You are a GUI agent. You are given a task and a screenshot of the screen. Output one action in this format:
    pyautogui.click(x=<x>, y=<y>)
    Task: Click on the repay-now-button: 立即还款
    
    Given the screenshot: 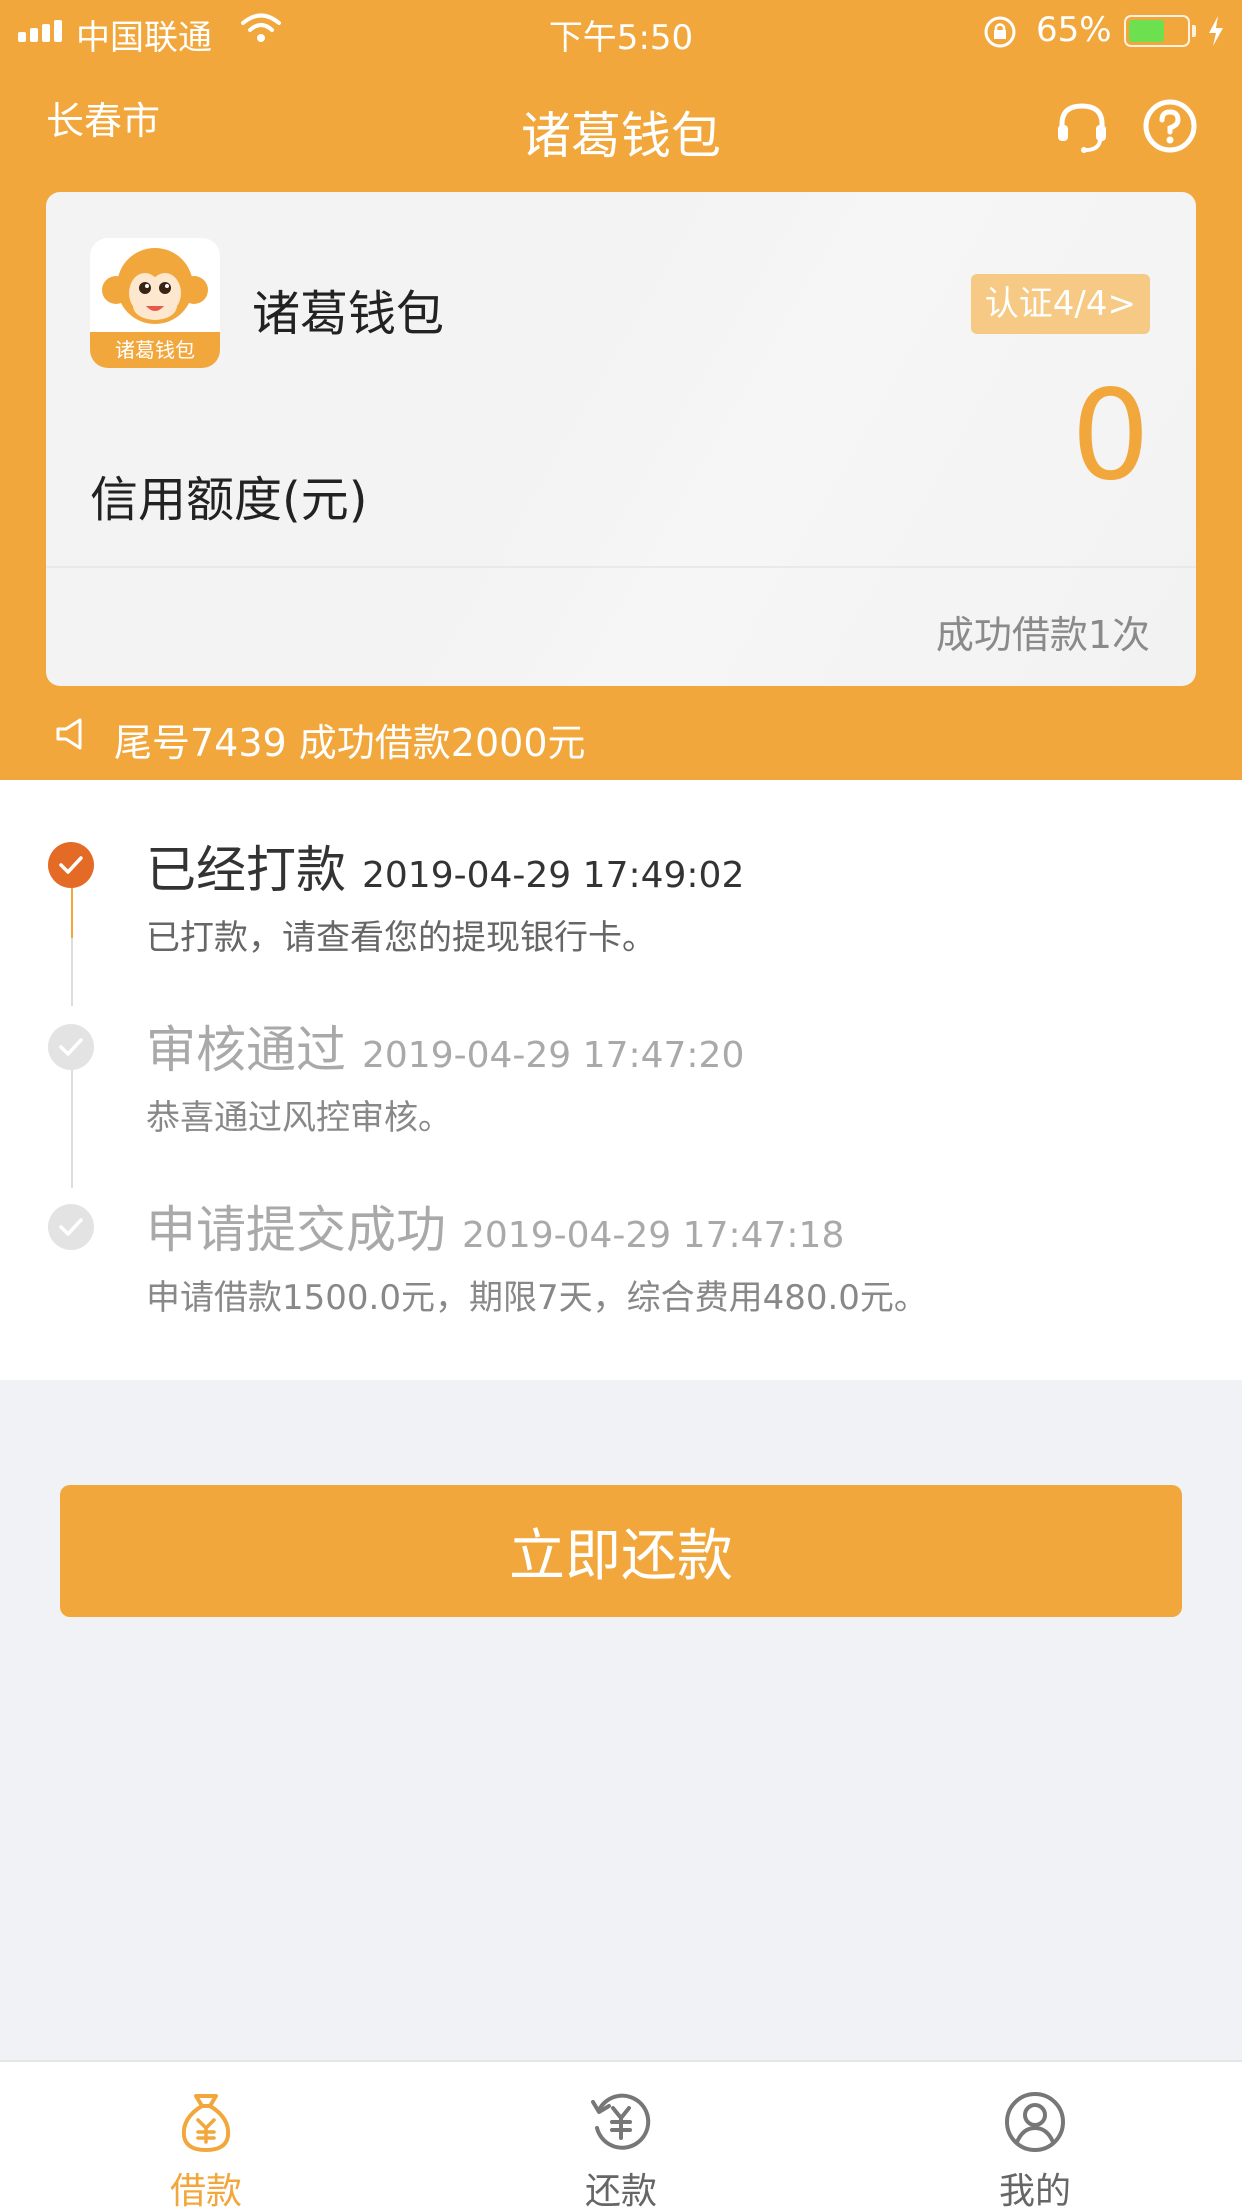 What is the action you would take?
    pyautogui.click(x=621, y=1551)
    